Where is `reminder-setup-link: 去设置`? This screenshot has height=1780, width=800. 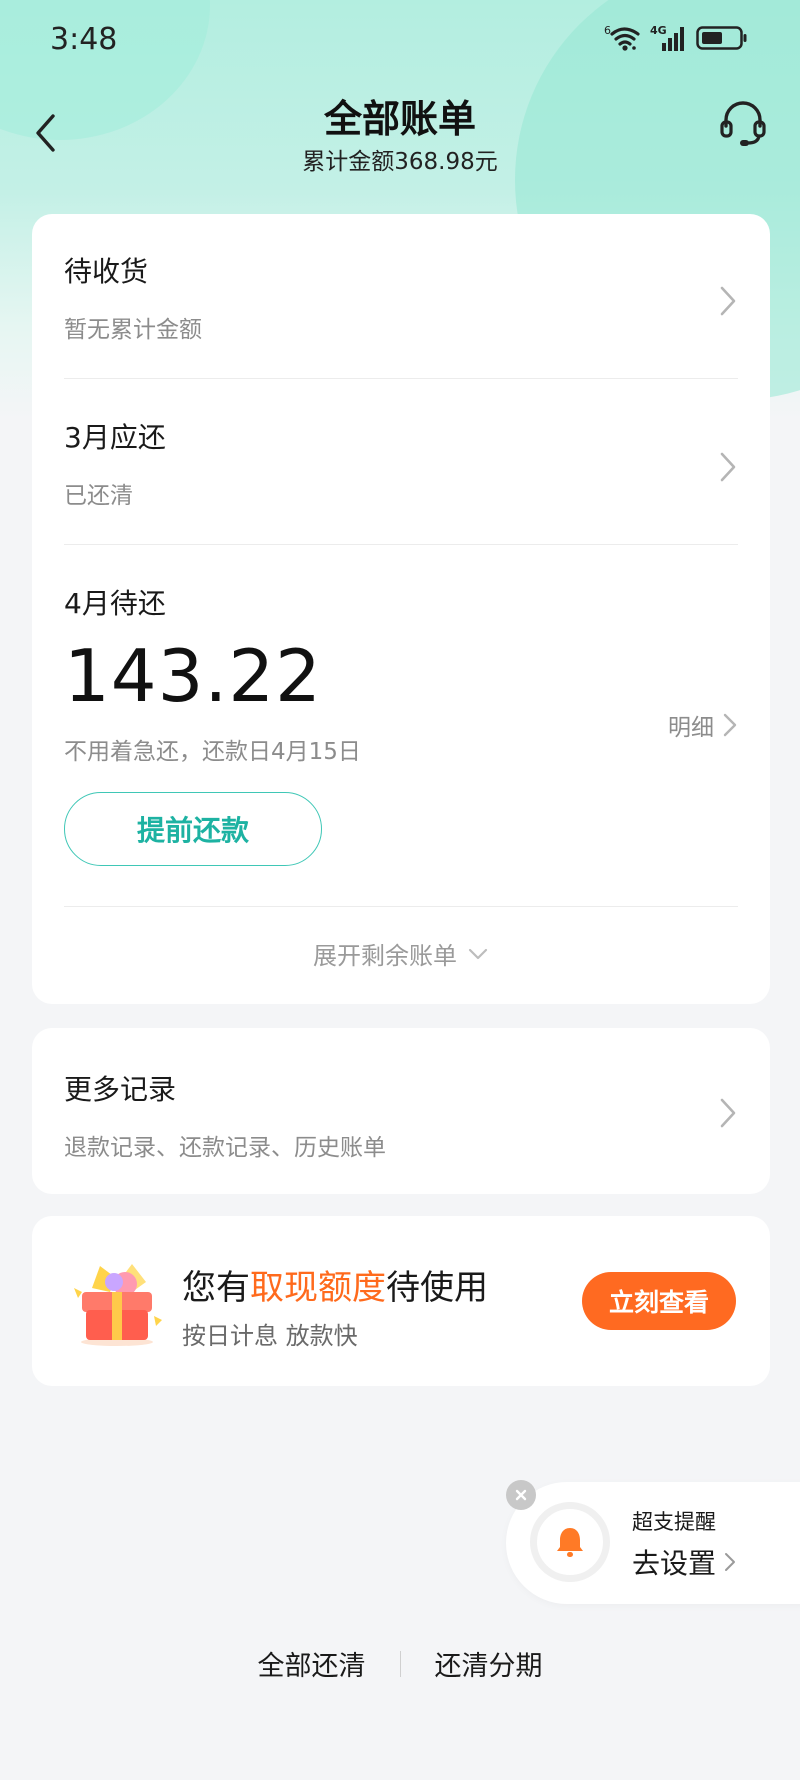
reminder-setup-link: 去设置 is located at coordinates (684, 1562).